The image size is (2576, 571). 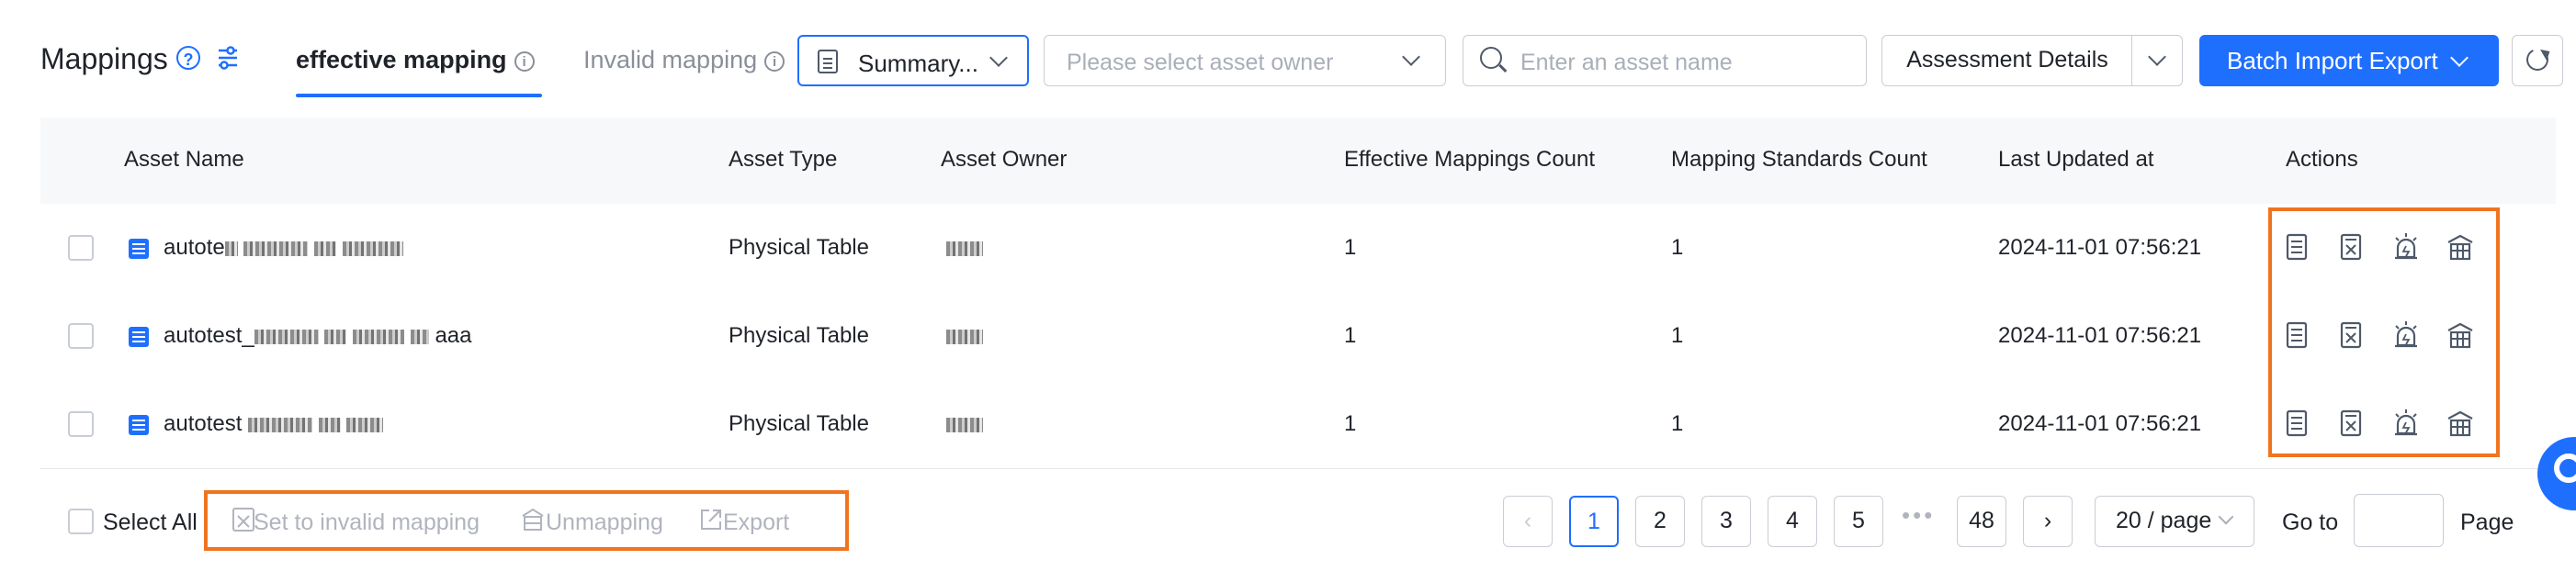 What do you see at coordinates (209, 335) in the screenshot?
I see `asset-name-text: autotest_` at bounding box center [209, 335].